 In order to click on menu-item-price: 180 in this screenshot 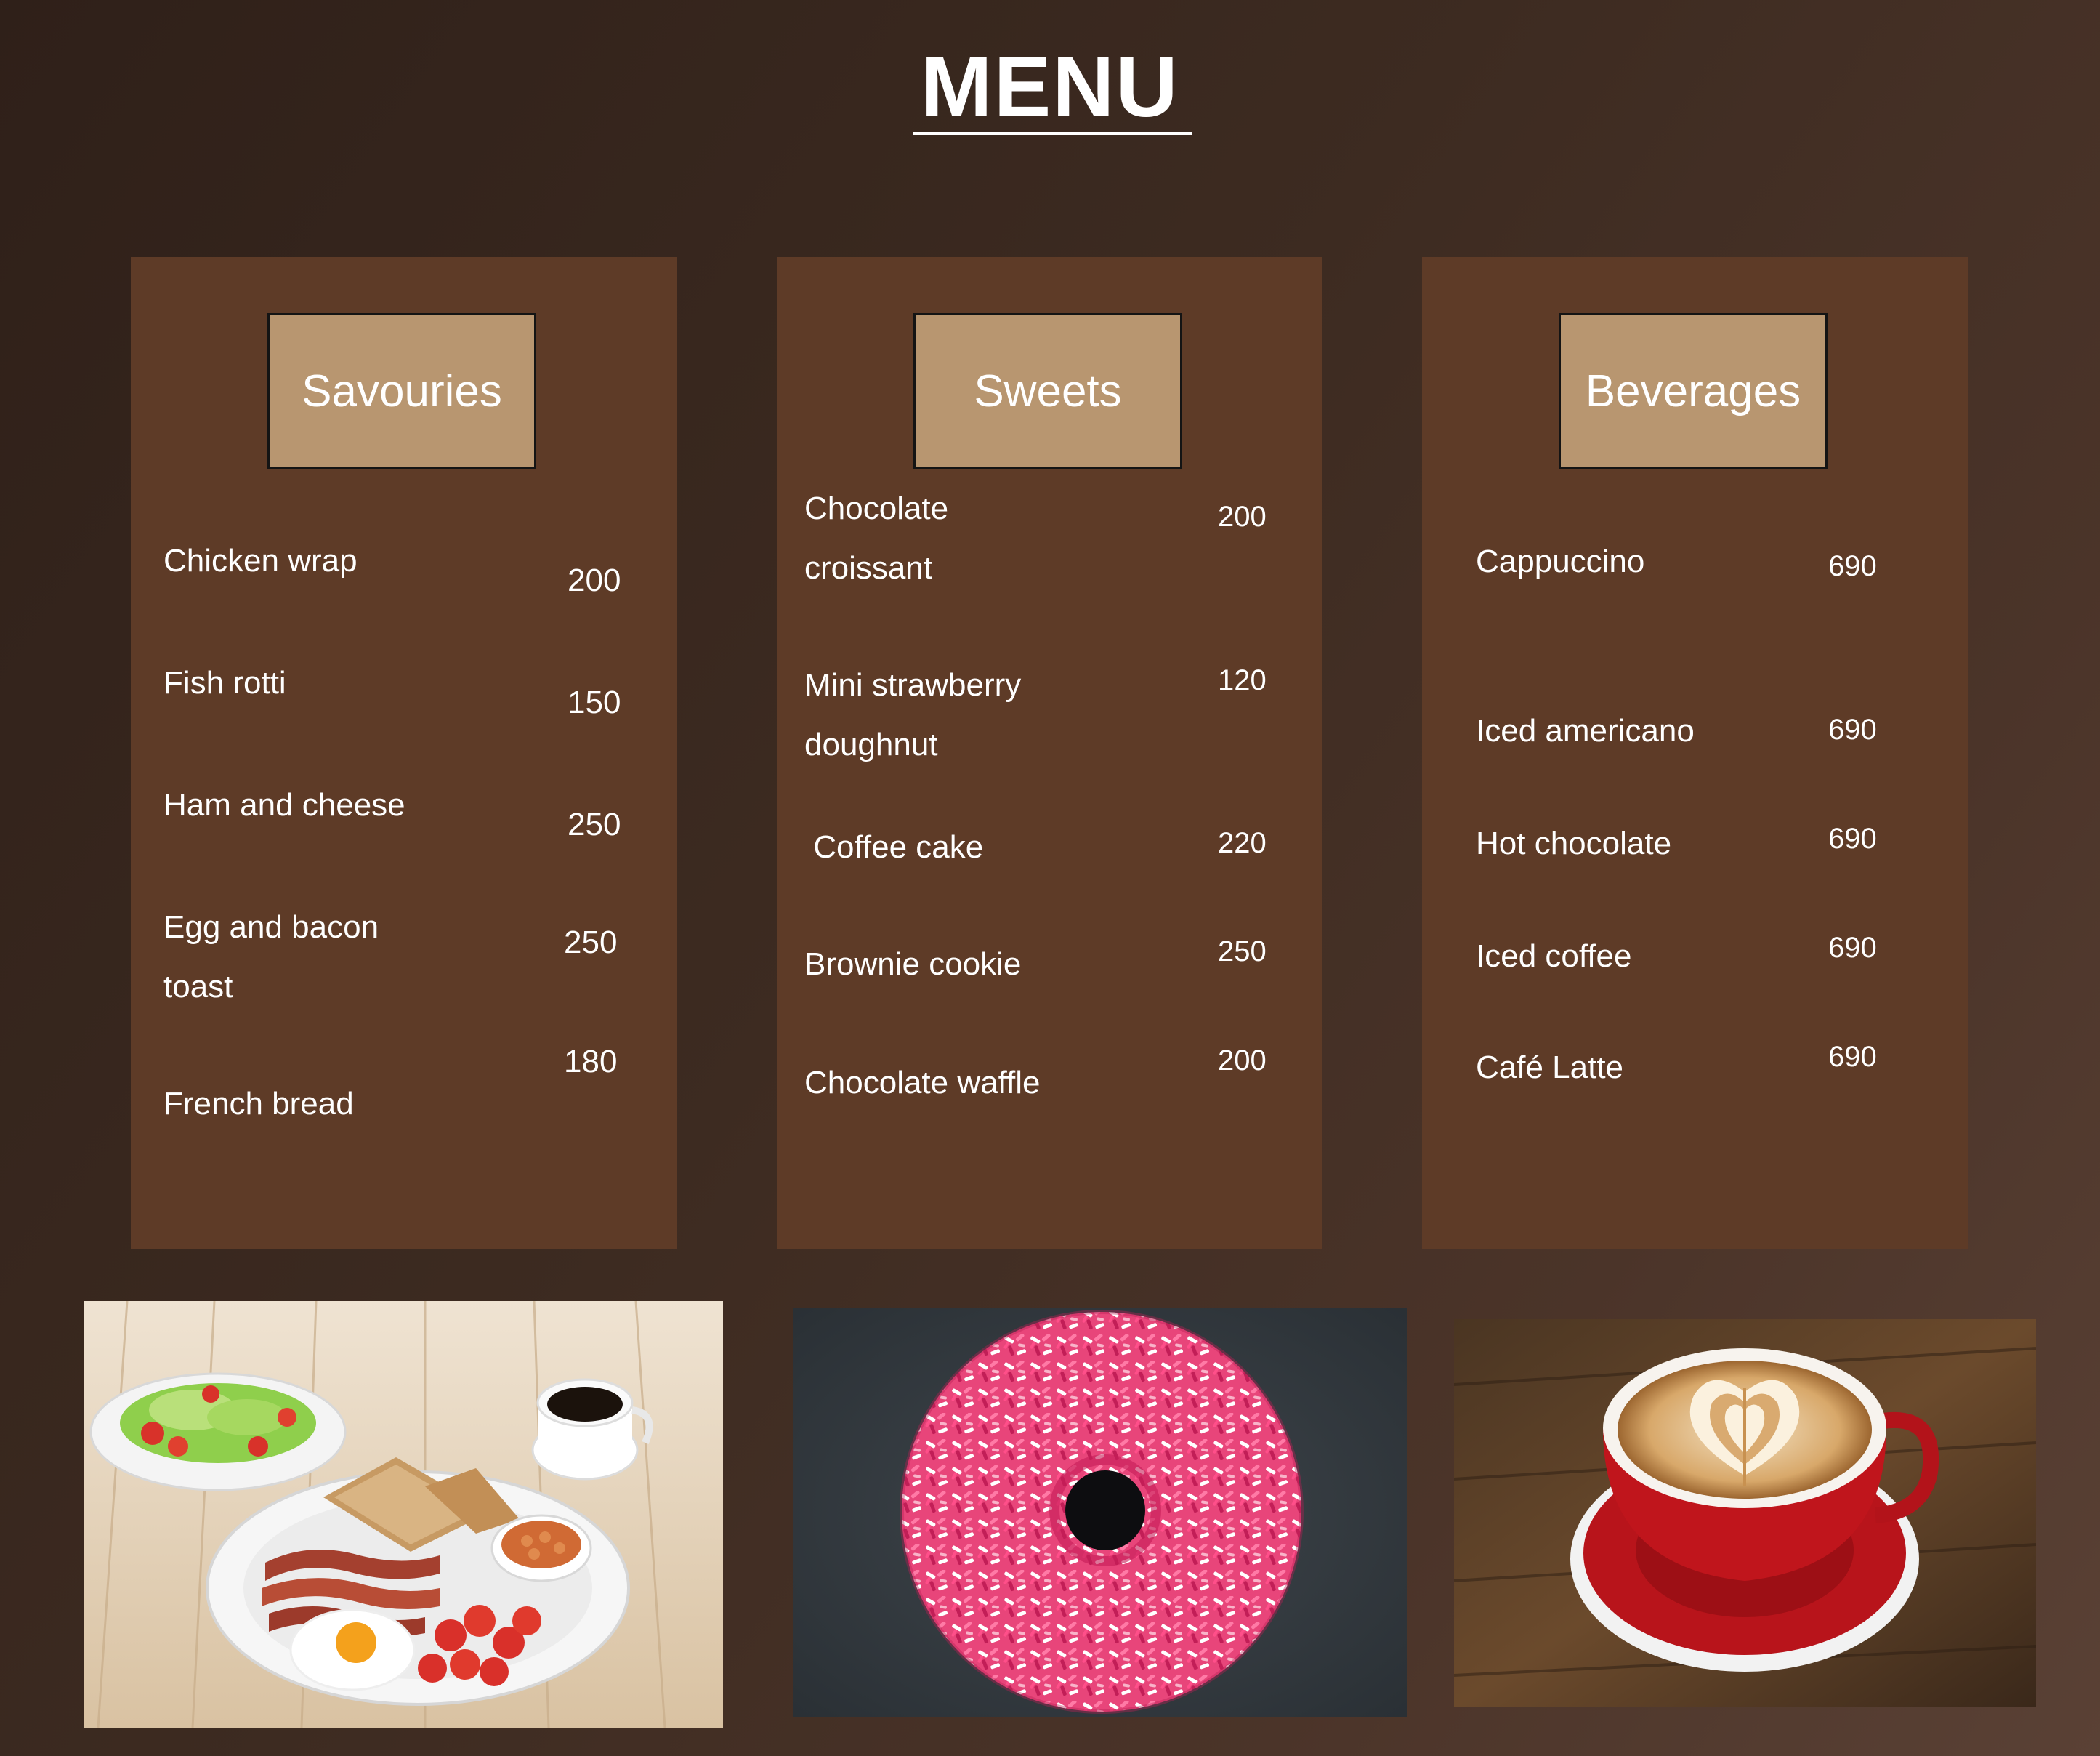, I will do `click(591, 1061)`.